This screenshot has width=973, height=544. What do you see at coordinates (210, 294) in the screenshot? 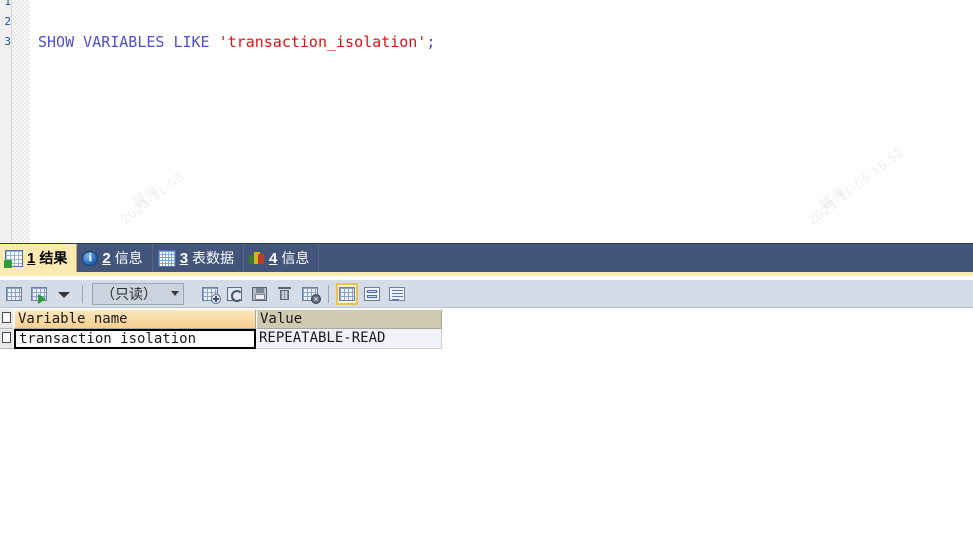
I see `add-record-icon` at bounding box center [210, 294].